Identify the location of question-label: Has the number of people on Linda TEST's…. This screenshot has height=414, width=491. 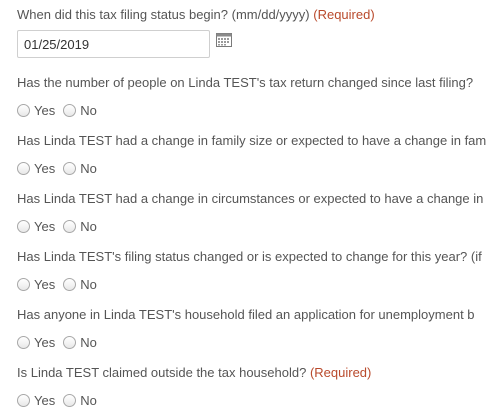
(254, 83).